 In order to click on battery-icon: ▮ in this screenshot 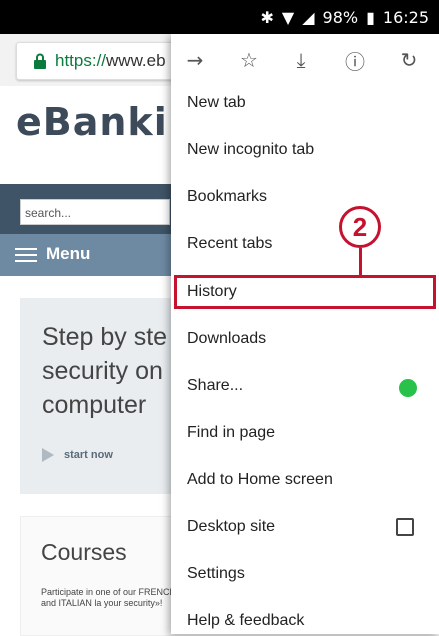, I will do `click(370, 17)`.